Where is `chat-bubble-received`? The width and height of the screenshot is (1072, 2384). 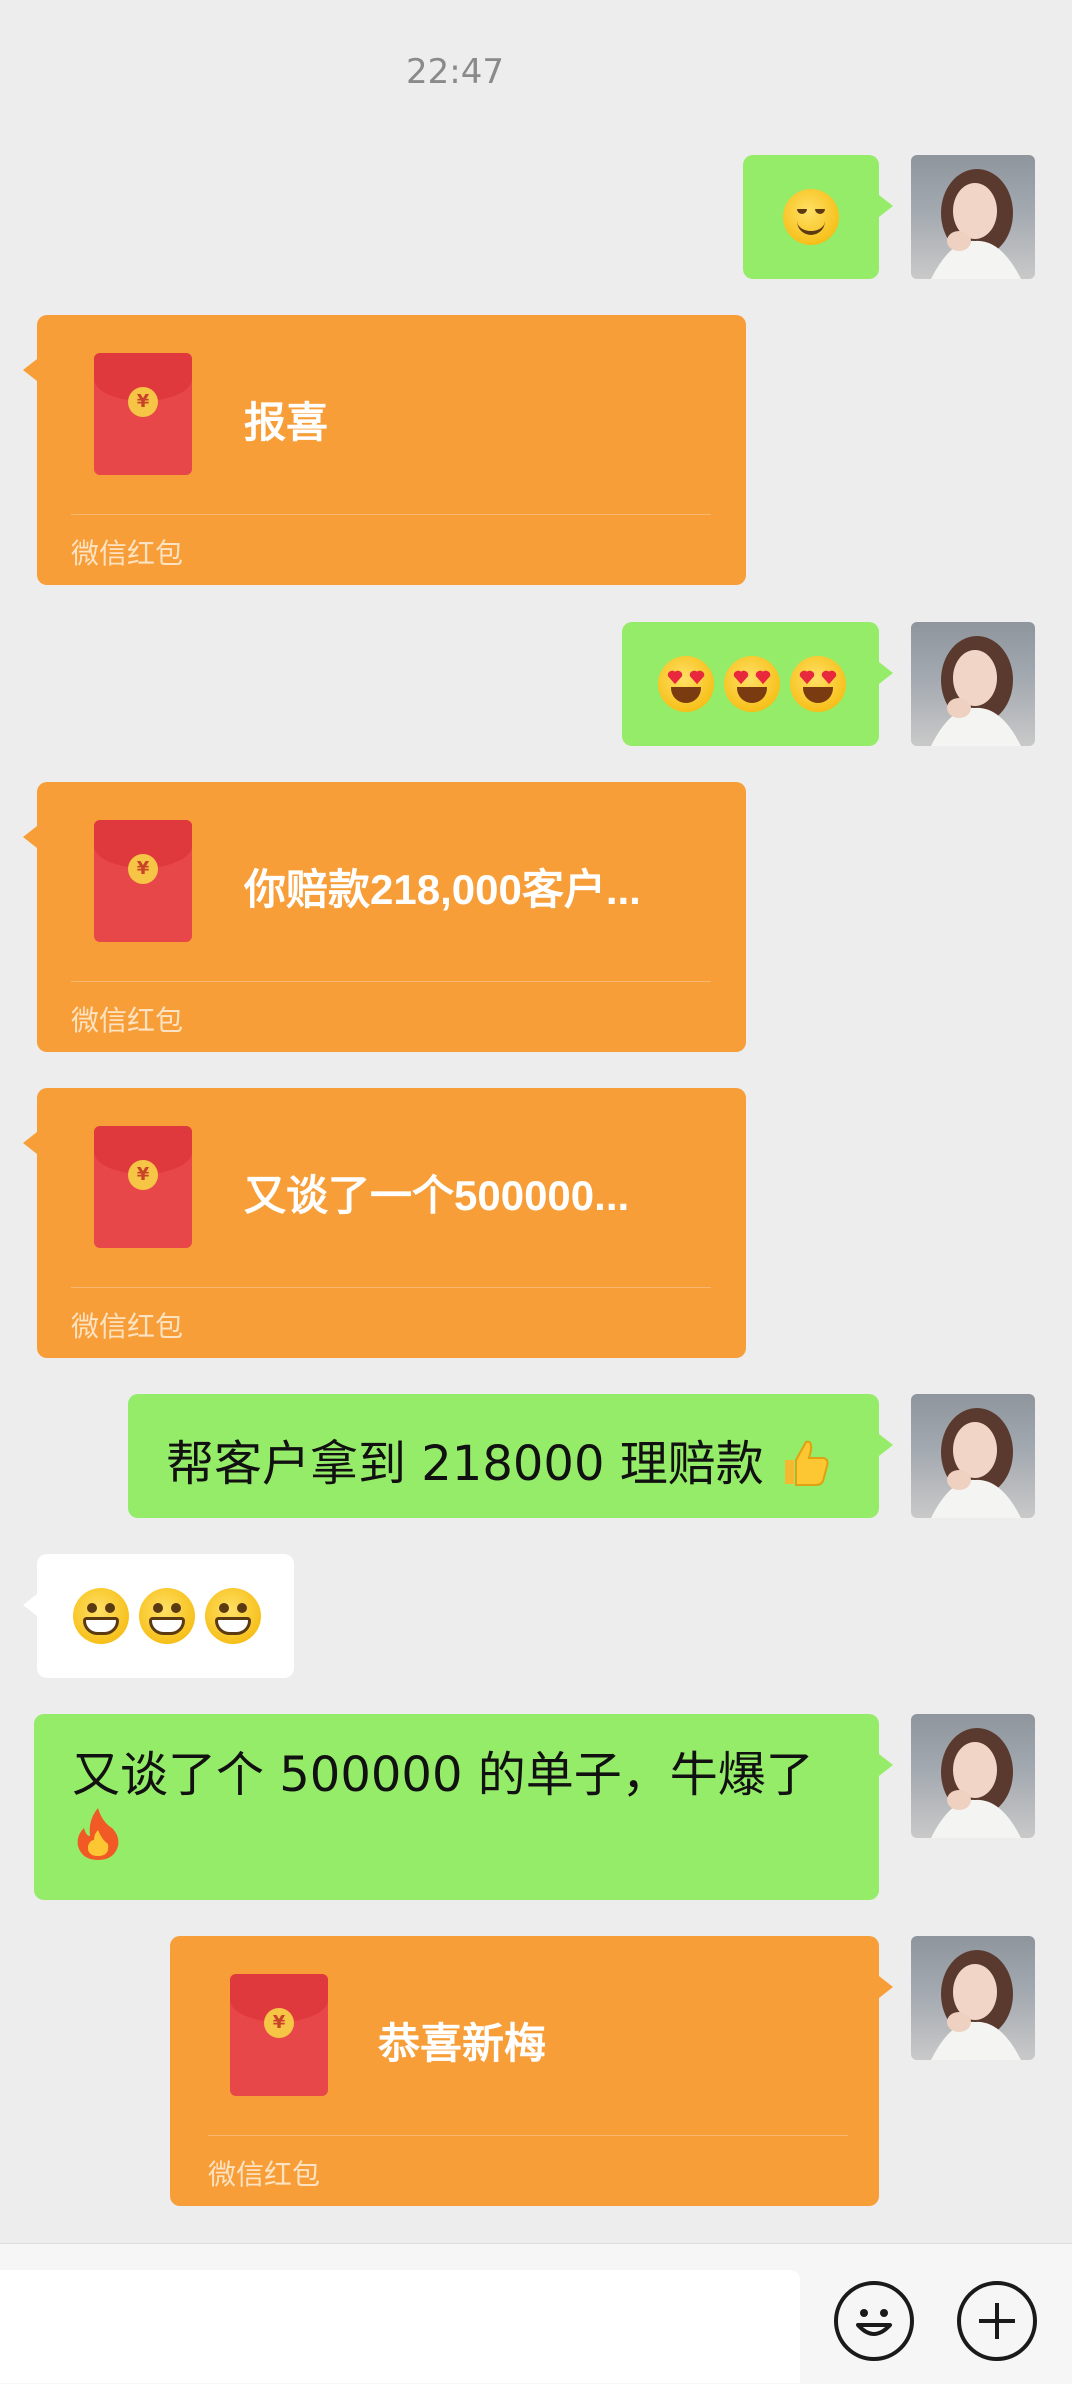
chat-bubble-received is located at coordinates (165, 1616).